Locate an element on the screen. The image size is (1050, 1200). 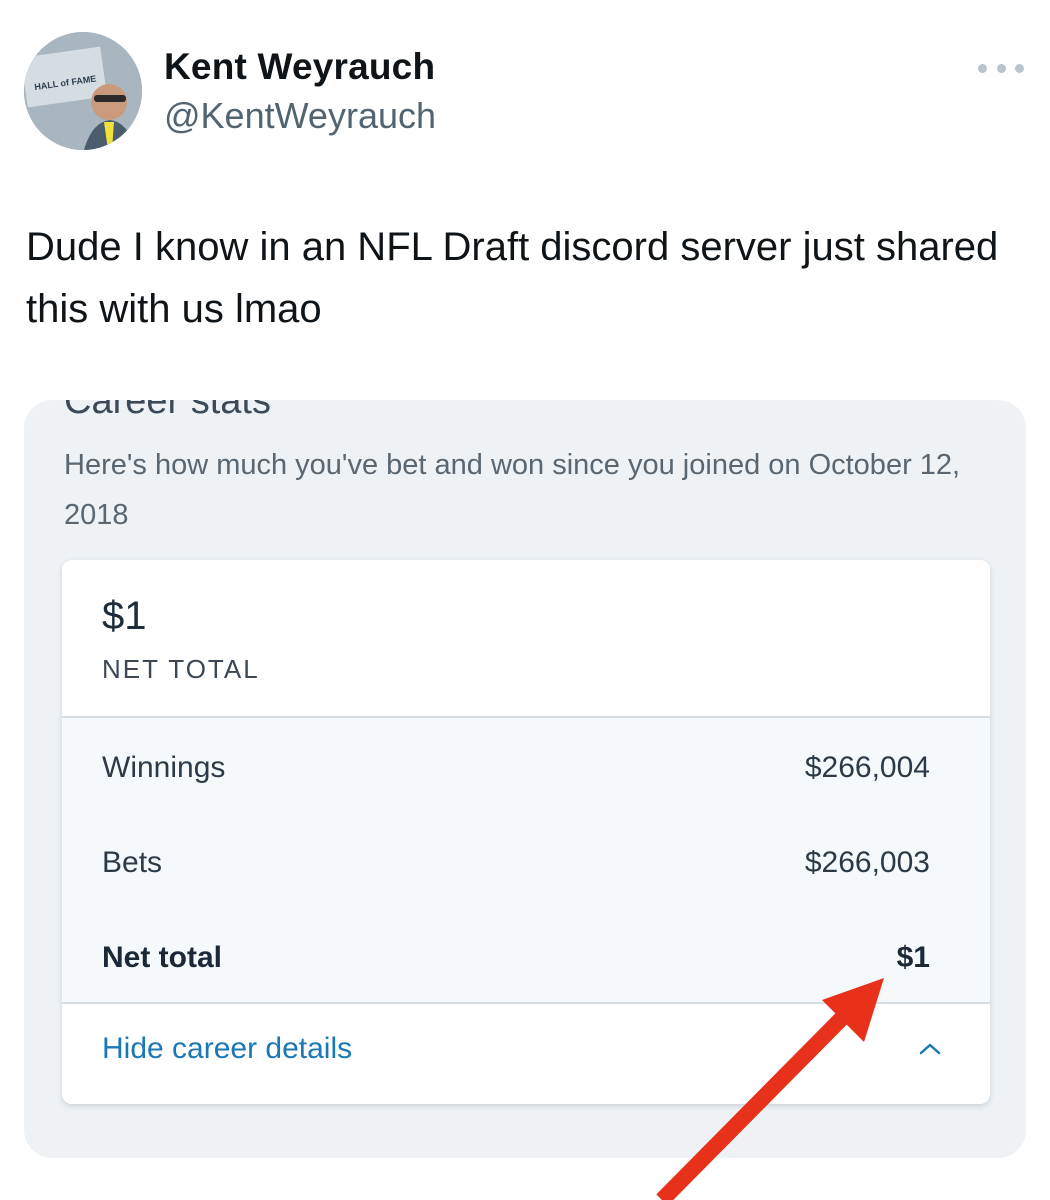
card-title: Career stats is located at coordinates (167, 411).